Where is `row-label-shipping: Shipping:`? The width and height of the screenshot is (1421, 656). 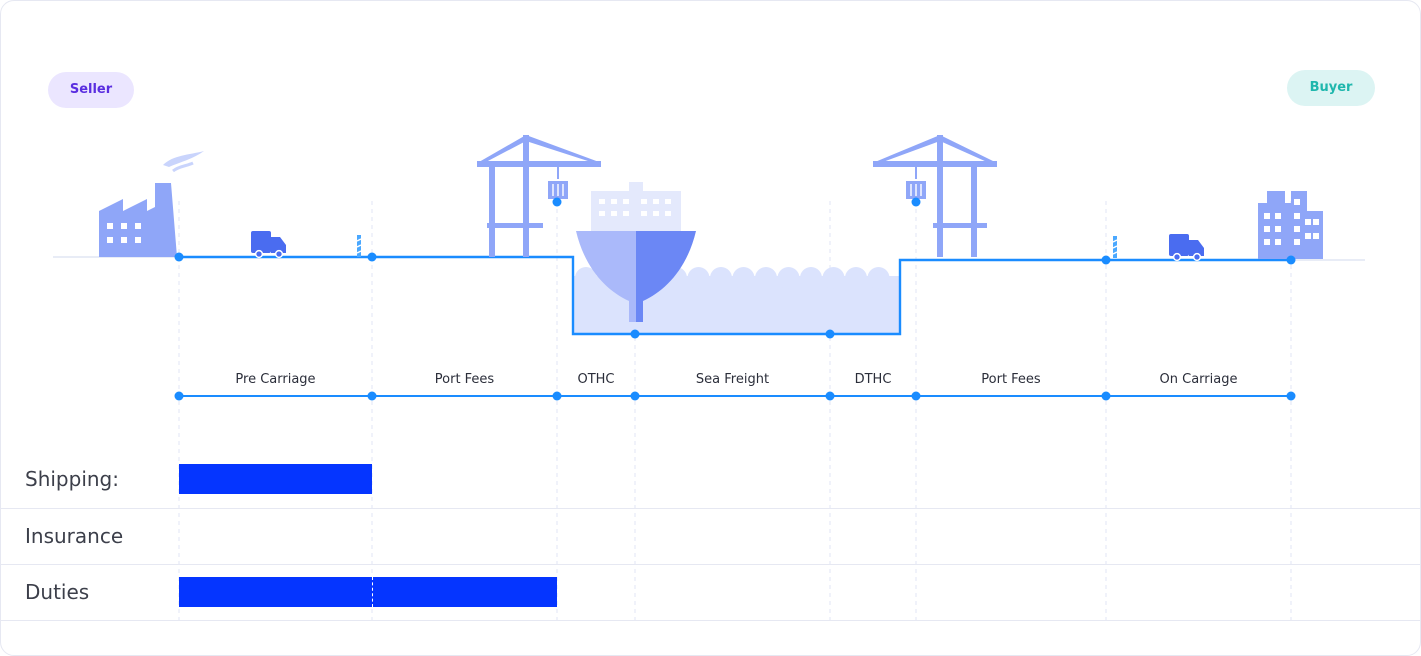
row-label-shipping: Shipping: is located at coordinates (72, 479).